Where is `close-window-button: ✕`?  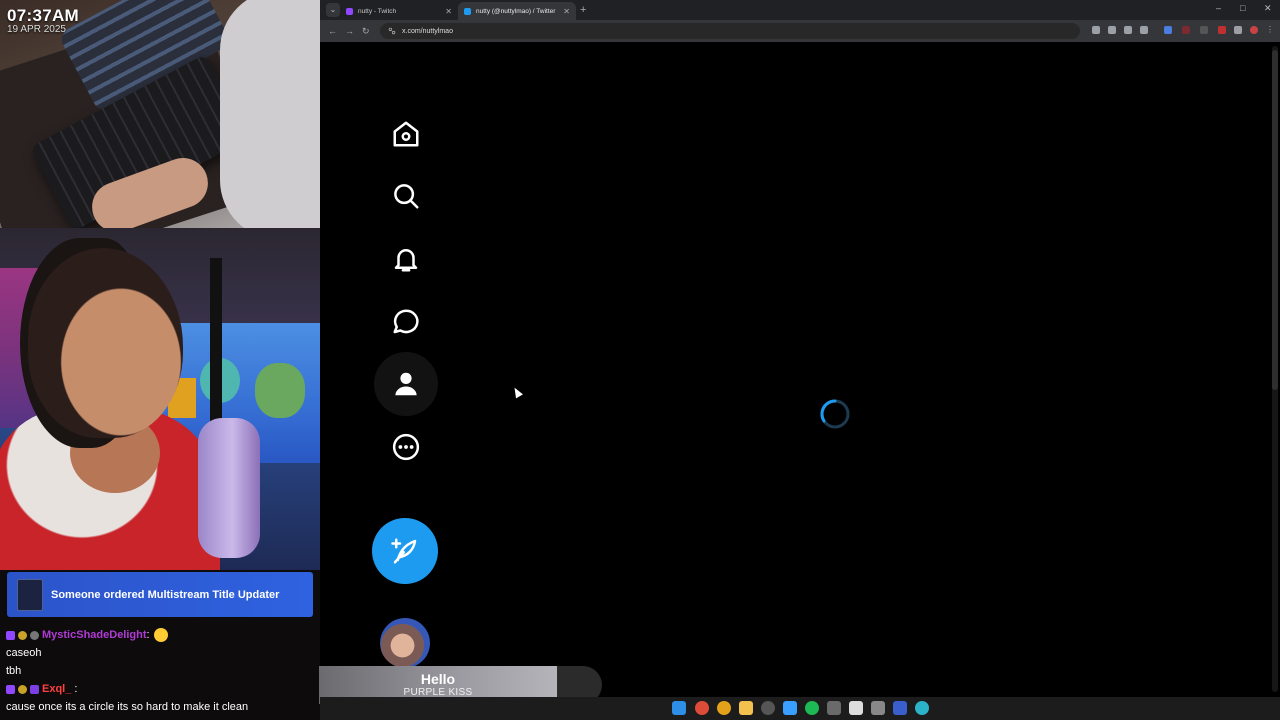
close-window-button: ✕ is located at coordinates (1268, 8).